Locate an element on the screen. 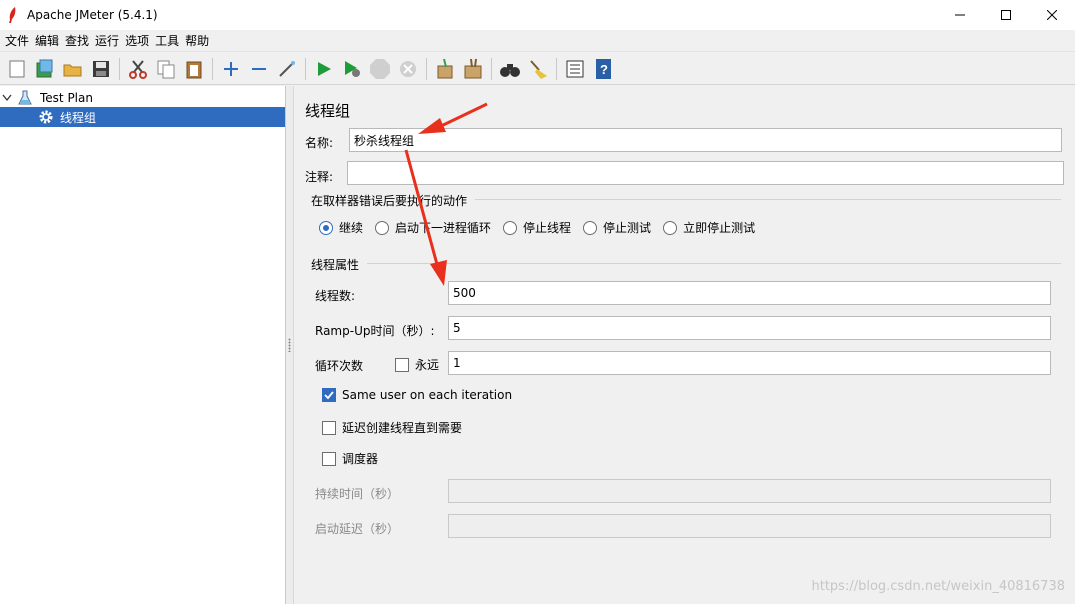  radio-start-next-loop: 启动下一进程循环 is located at coordinates (433, 227).